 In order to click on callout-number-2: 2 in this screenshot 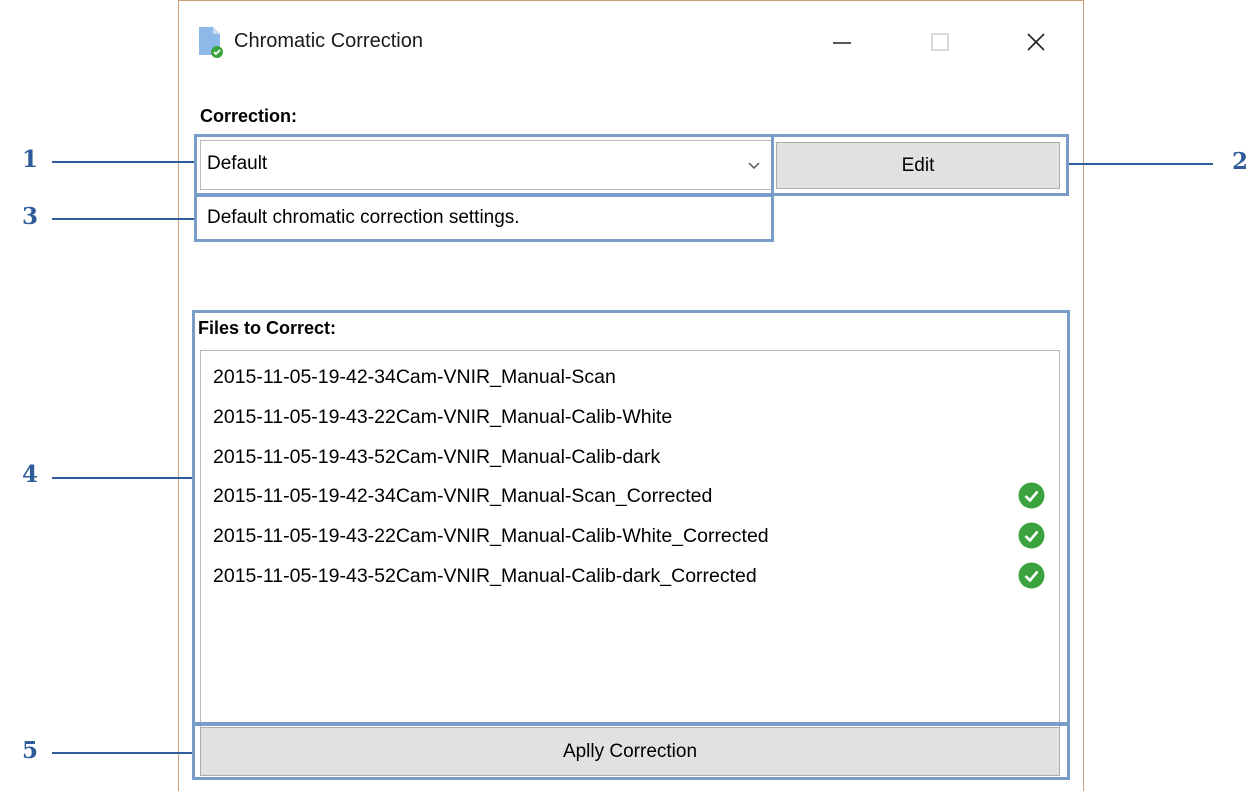, I will do `click(1240, 161)`.